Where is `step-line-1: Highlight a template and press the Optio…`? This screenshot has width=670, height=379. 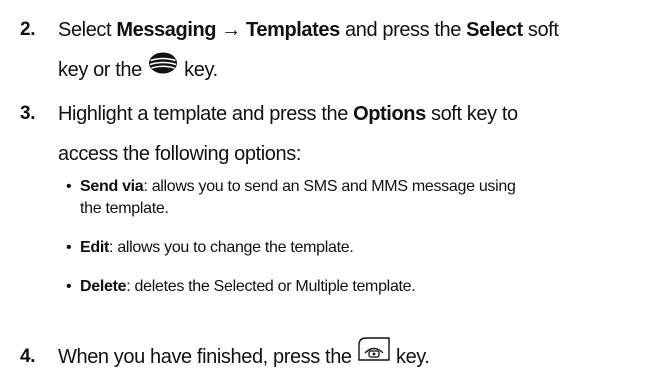 step-line-1: Highlight a template and press the Optio… is located at coordinates (288, 114).